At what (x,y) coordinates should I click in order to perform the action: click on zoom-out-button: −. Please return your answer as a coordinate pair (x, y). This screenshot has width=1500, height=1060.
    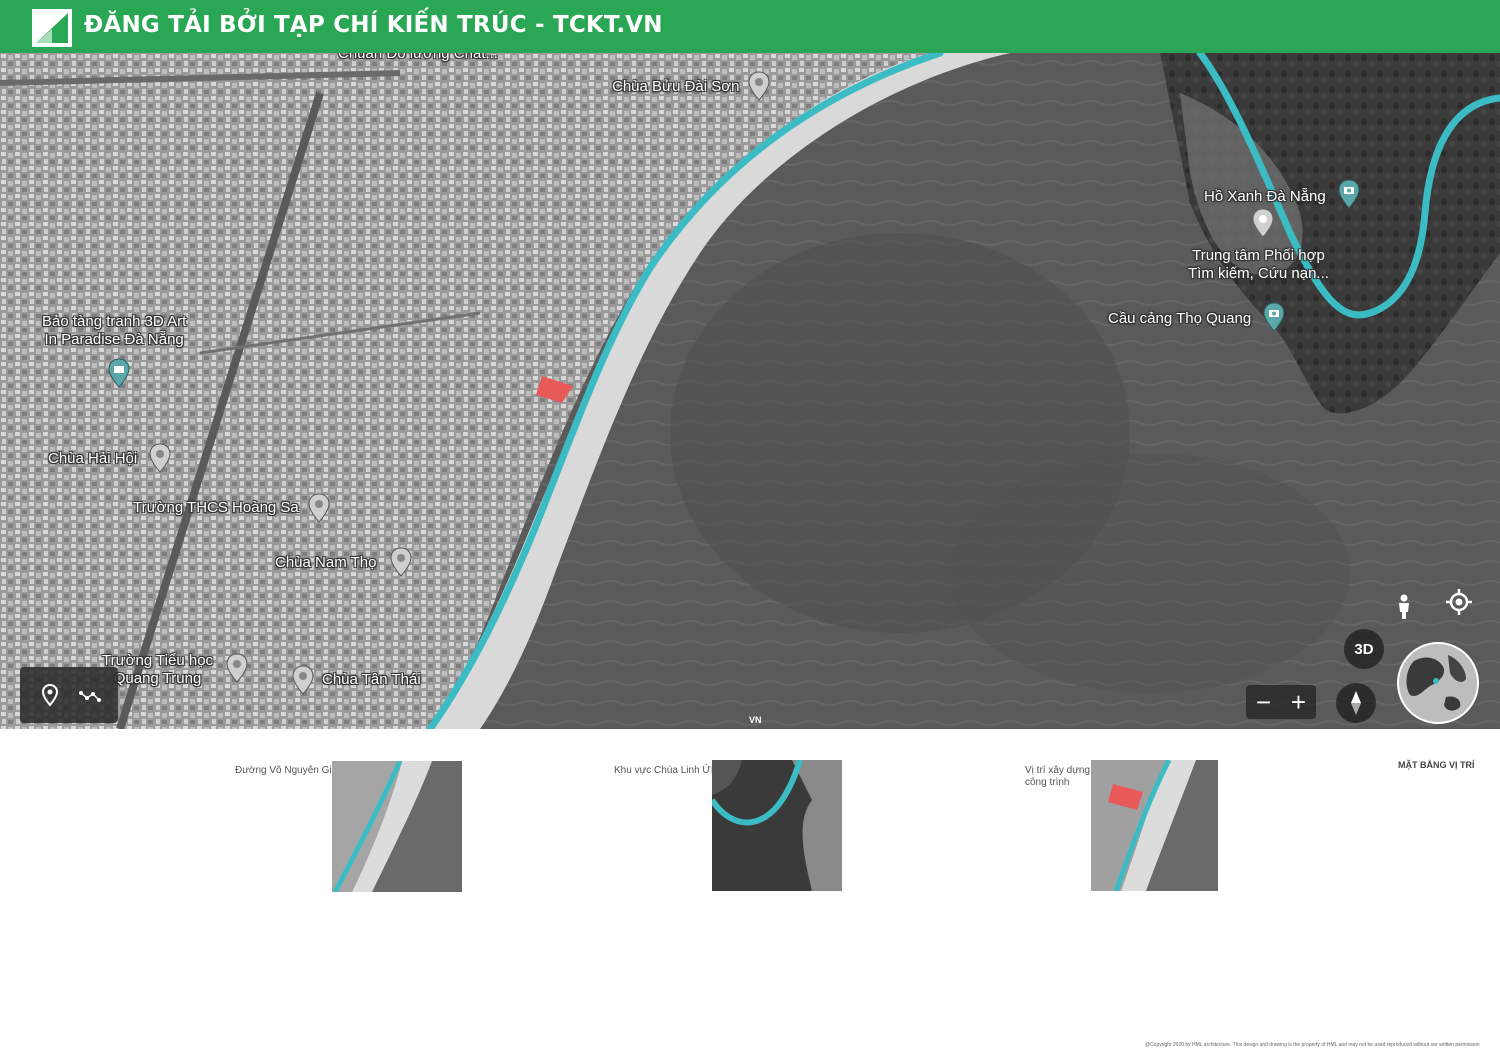
    Looking at the image, I should click on (1263, 702).